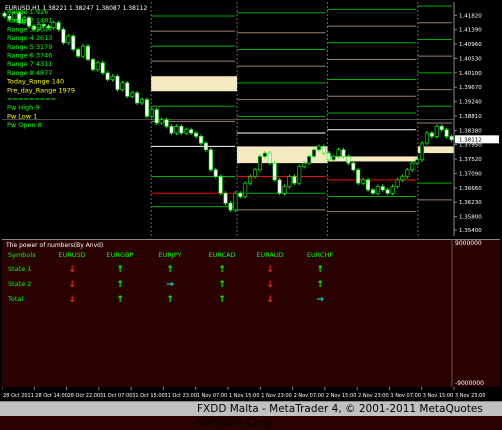 The width and height of the screenshot is (502, 430). I want to click on price-tick-label: 1.39670, so click(470, 88).